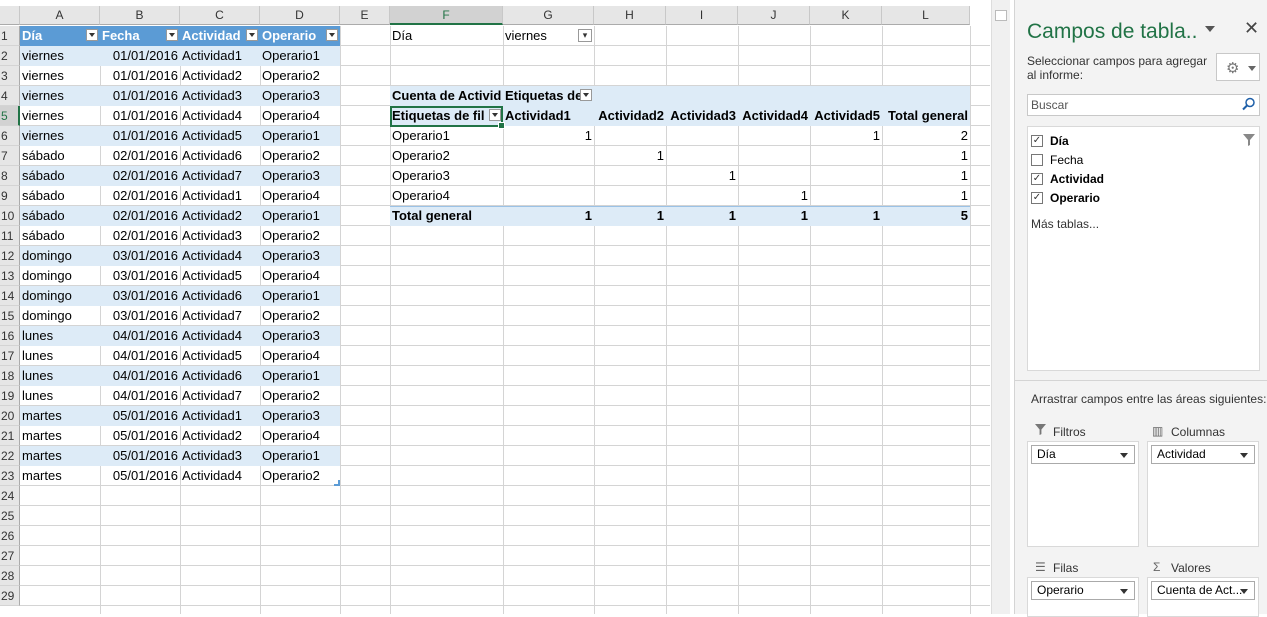  Describe the element at coordinates (548, 96) in the screenshot. I see `pivot-column-labels-caption: Etiquetas de` at that location.